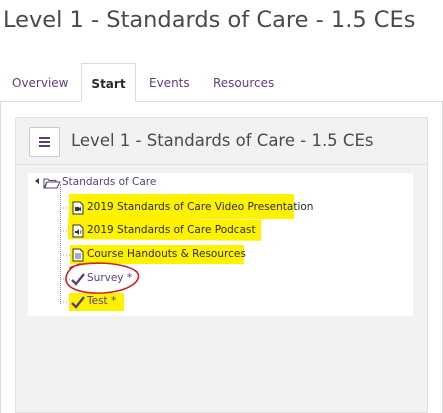 Image resolution: width=443 pixels, height=413 pixels. What do you see at coordinates (48, 183) in the screenshot?
I see `open-folder-icon` at bounding box center [48, 183].